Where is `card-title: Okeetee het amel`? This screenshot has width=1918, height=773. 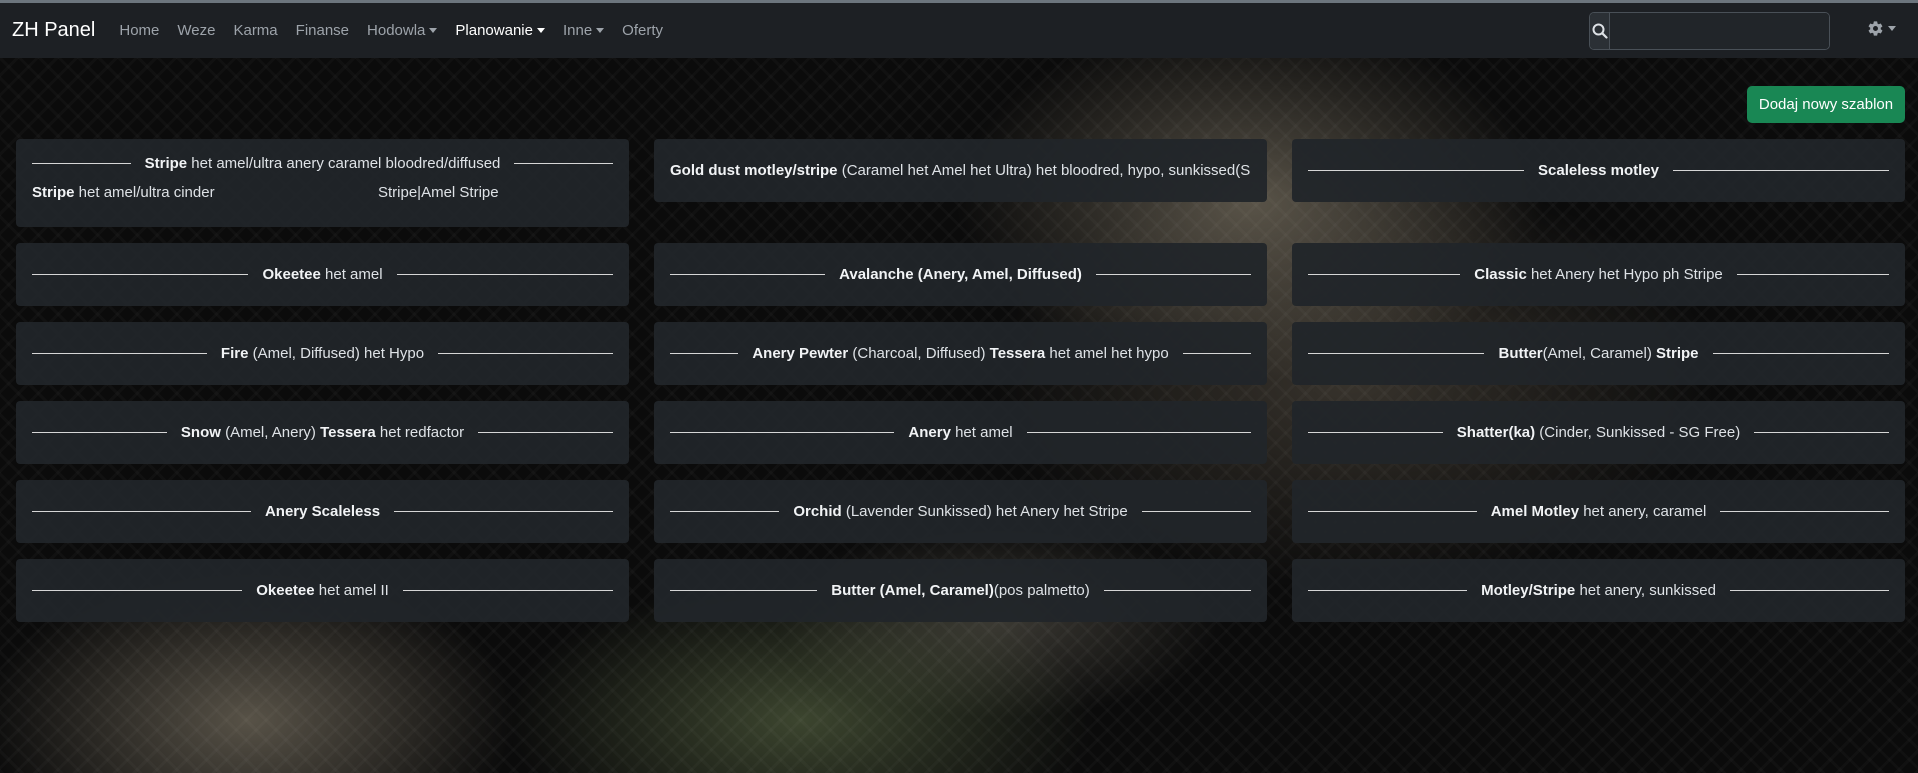 card-title: Okeetee het amel is located at coordinates (322, 274).